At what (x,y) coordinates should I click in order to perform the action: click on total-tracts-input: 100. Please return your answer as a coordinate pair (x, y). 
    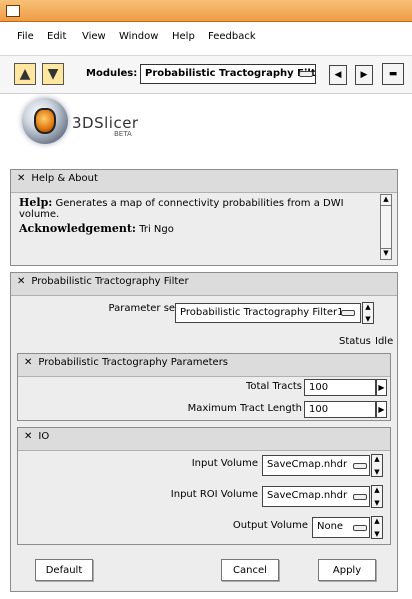
    Looking at the image, I should click on (340, 387).